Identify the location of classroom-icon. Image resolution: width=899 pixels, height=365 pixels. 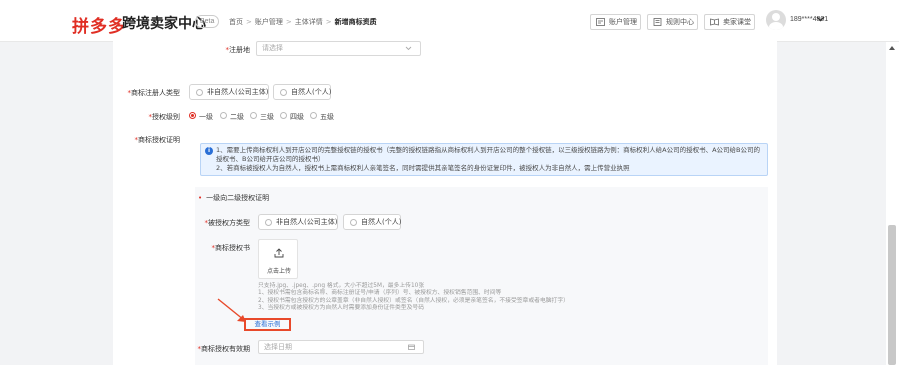
(714, 22).